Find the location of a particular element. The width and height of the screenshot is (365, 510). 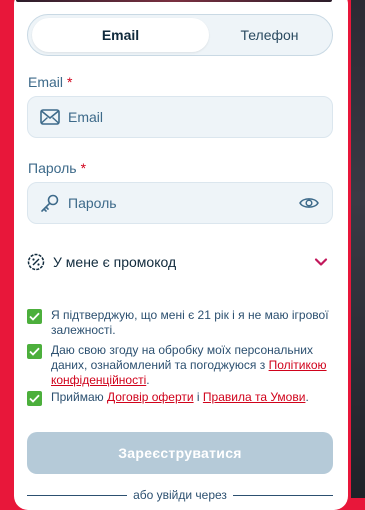

top-banner-edge is located at coordinates (174, 1).